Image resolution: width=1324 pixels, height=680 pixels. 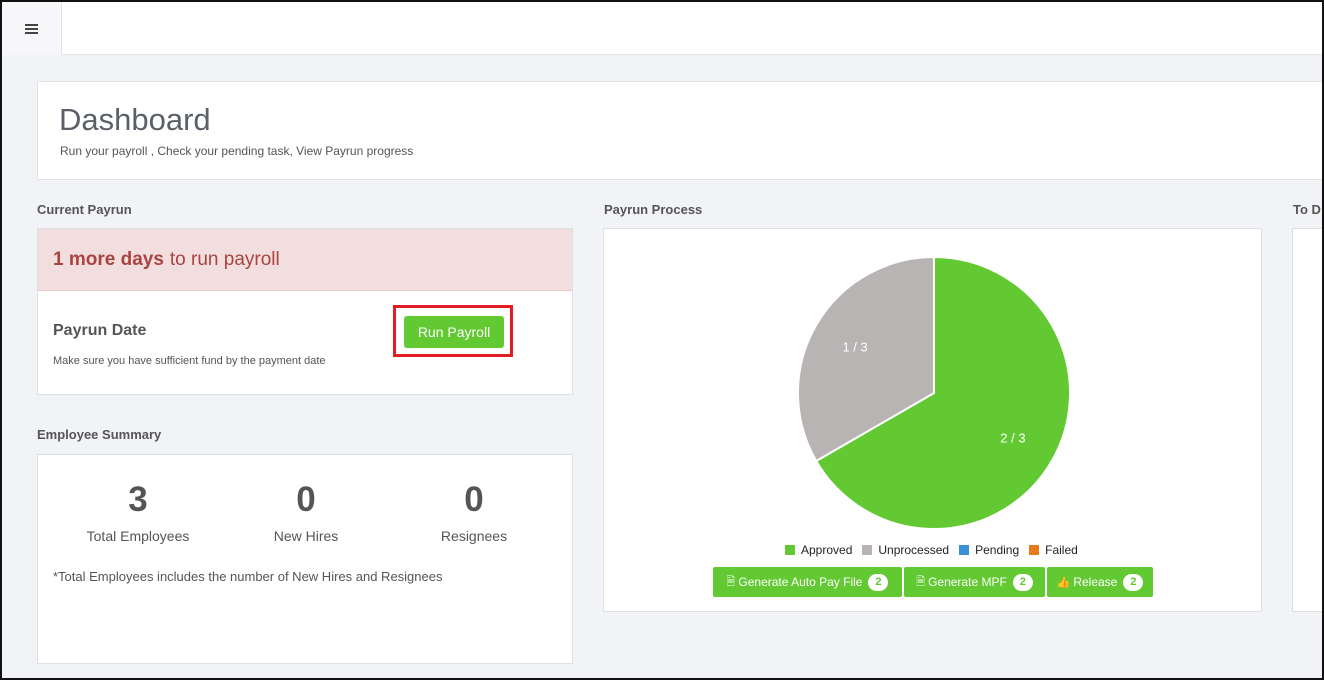 I want to click on generate-mpf-button: 🗎 Generate MPF 2, so click(x=974, y=582).